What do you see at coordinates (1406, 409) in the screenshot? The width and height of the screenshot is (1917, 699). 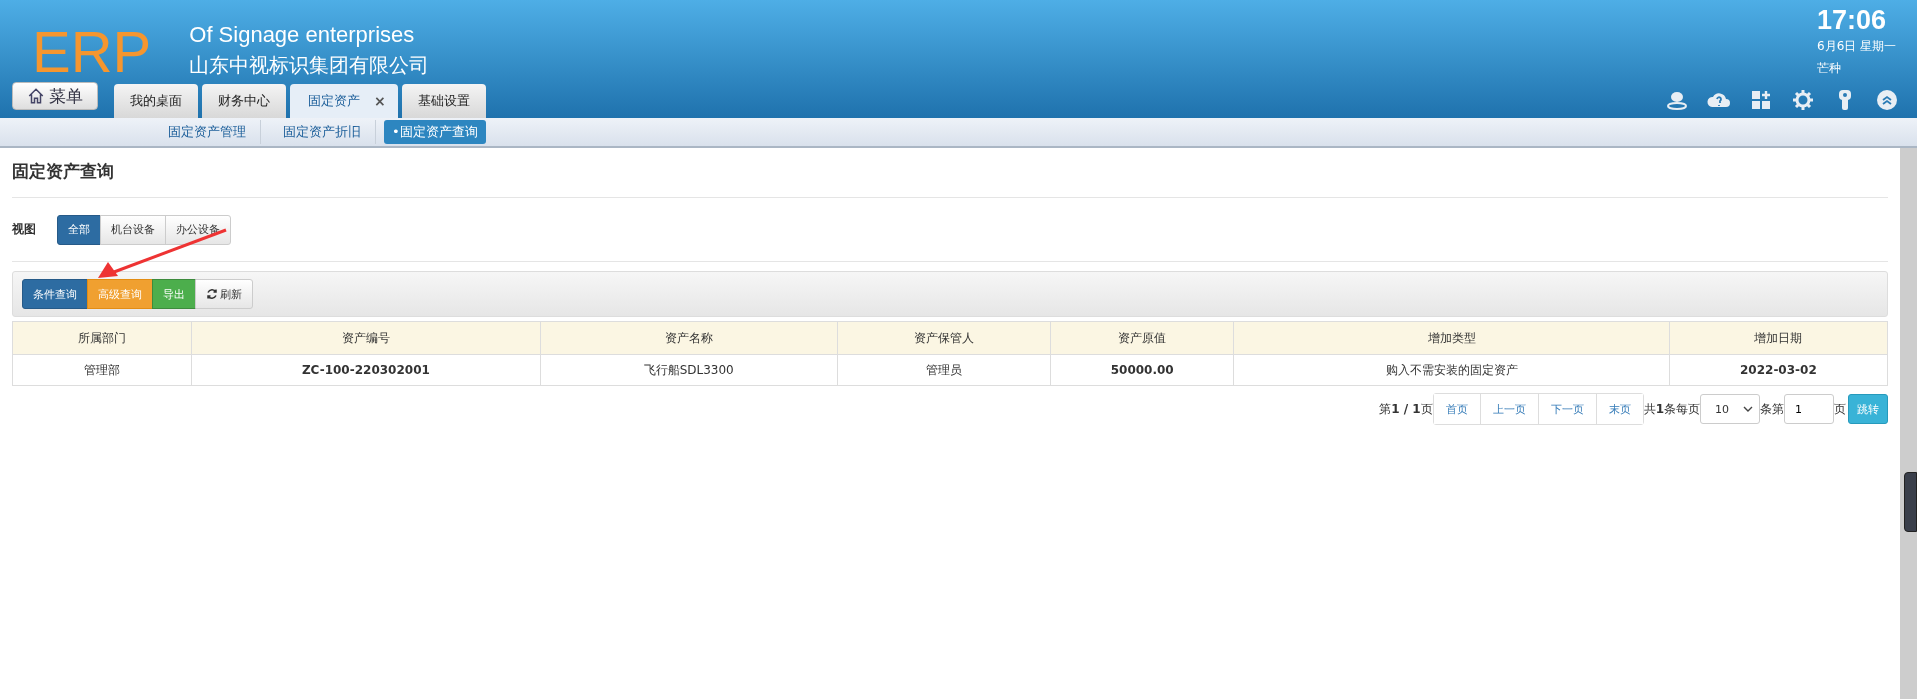 I see `page-info: 第1 / 1页` at bounding box center [1406, 409].